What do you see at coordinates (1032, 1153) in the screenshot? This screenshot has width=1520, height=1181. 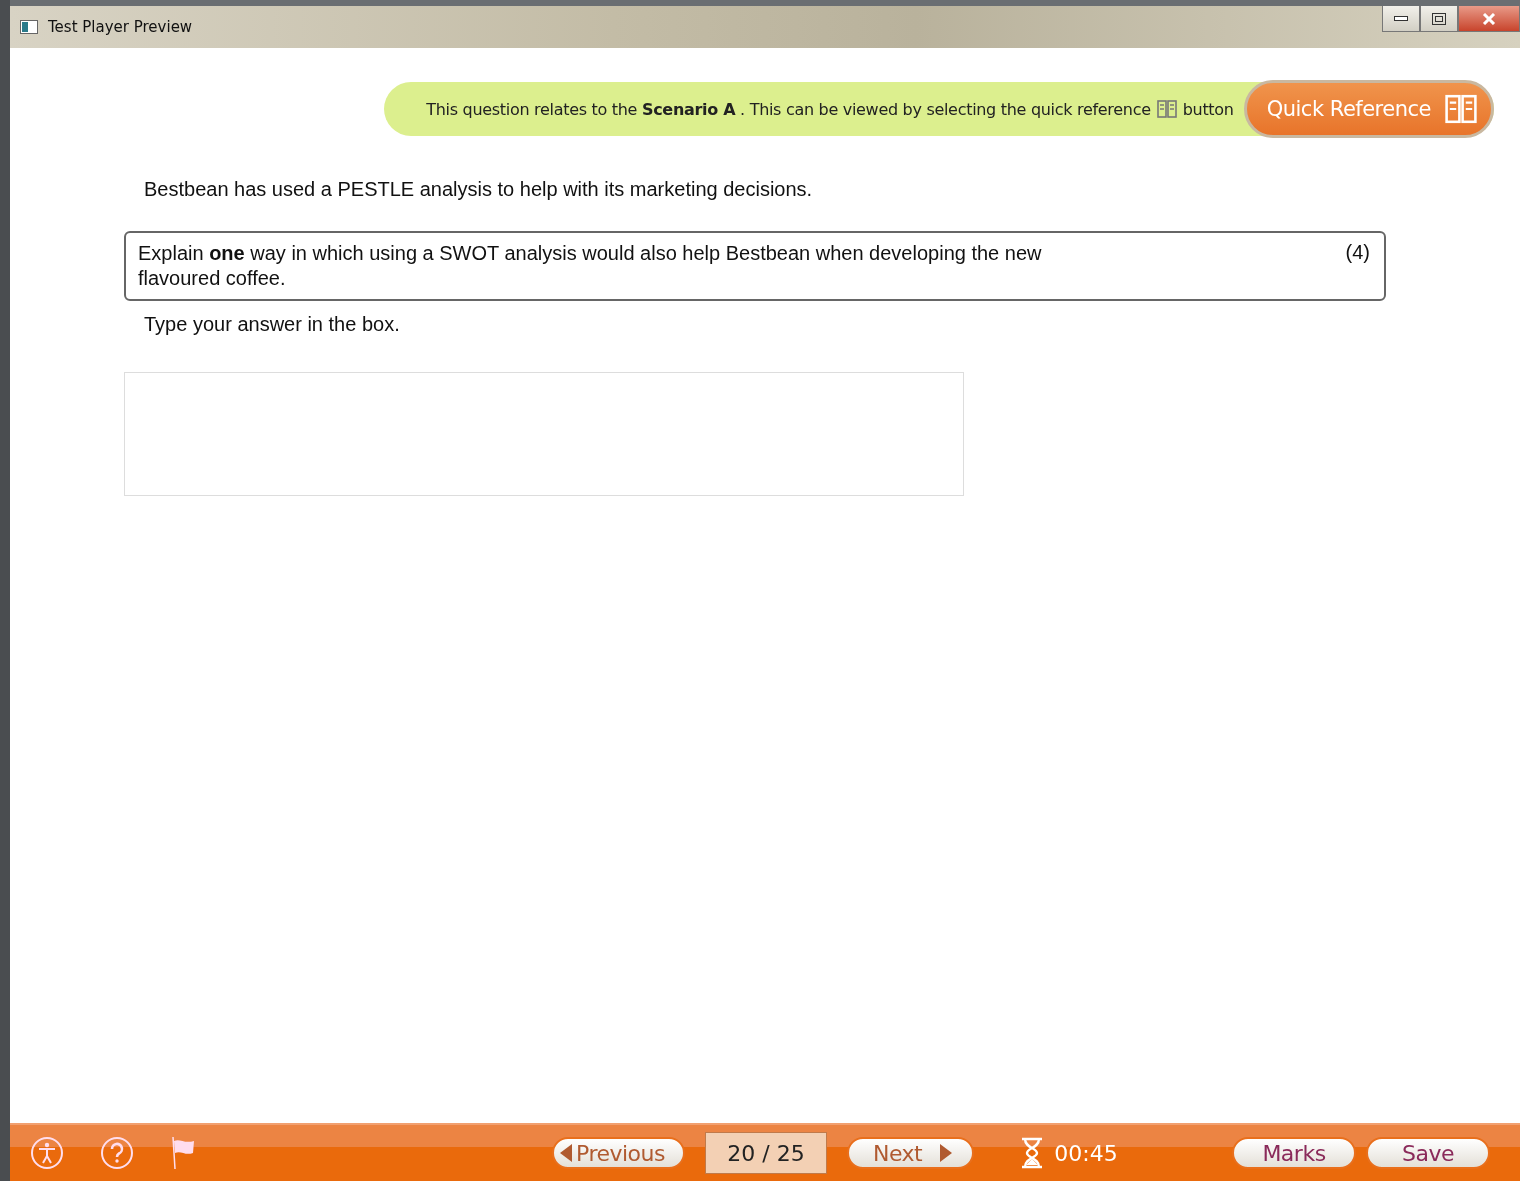 I see `hourglass-icon` at bounding box center [1032, 1153].